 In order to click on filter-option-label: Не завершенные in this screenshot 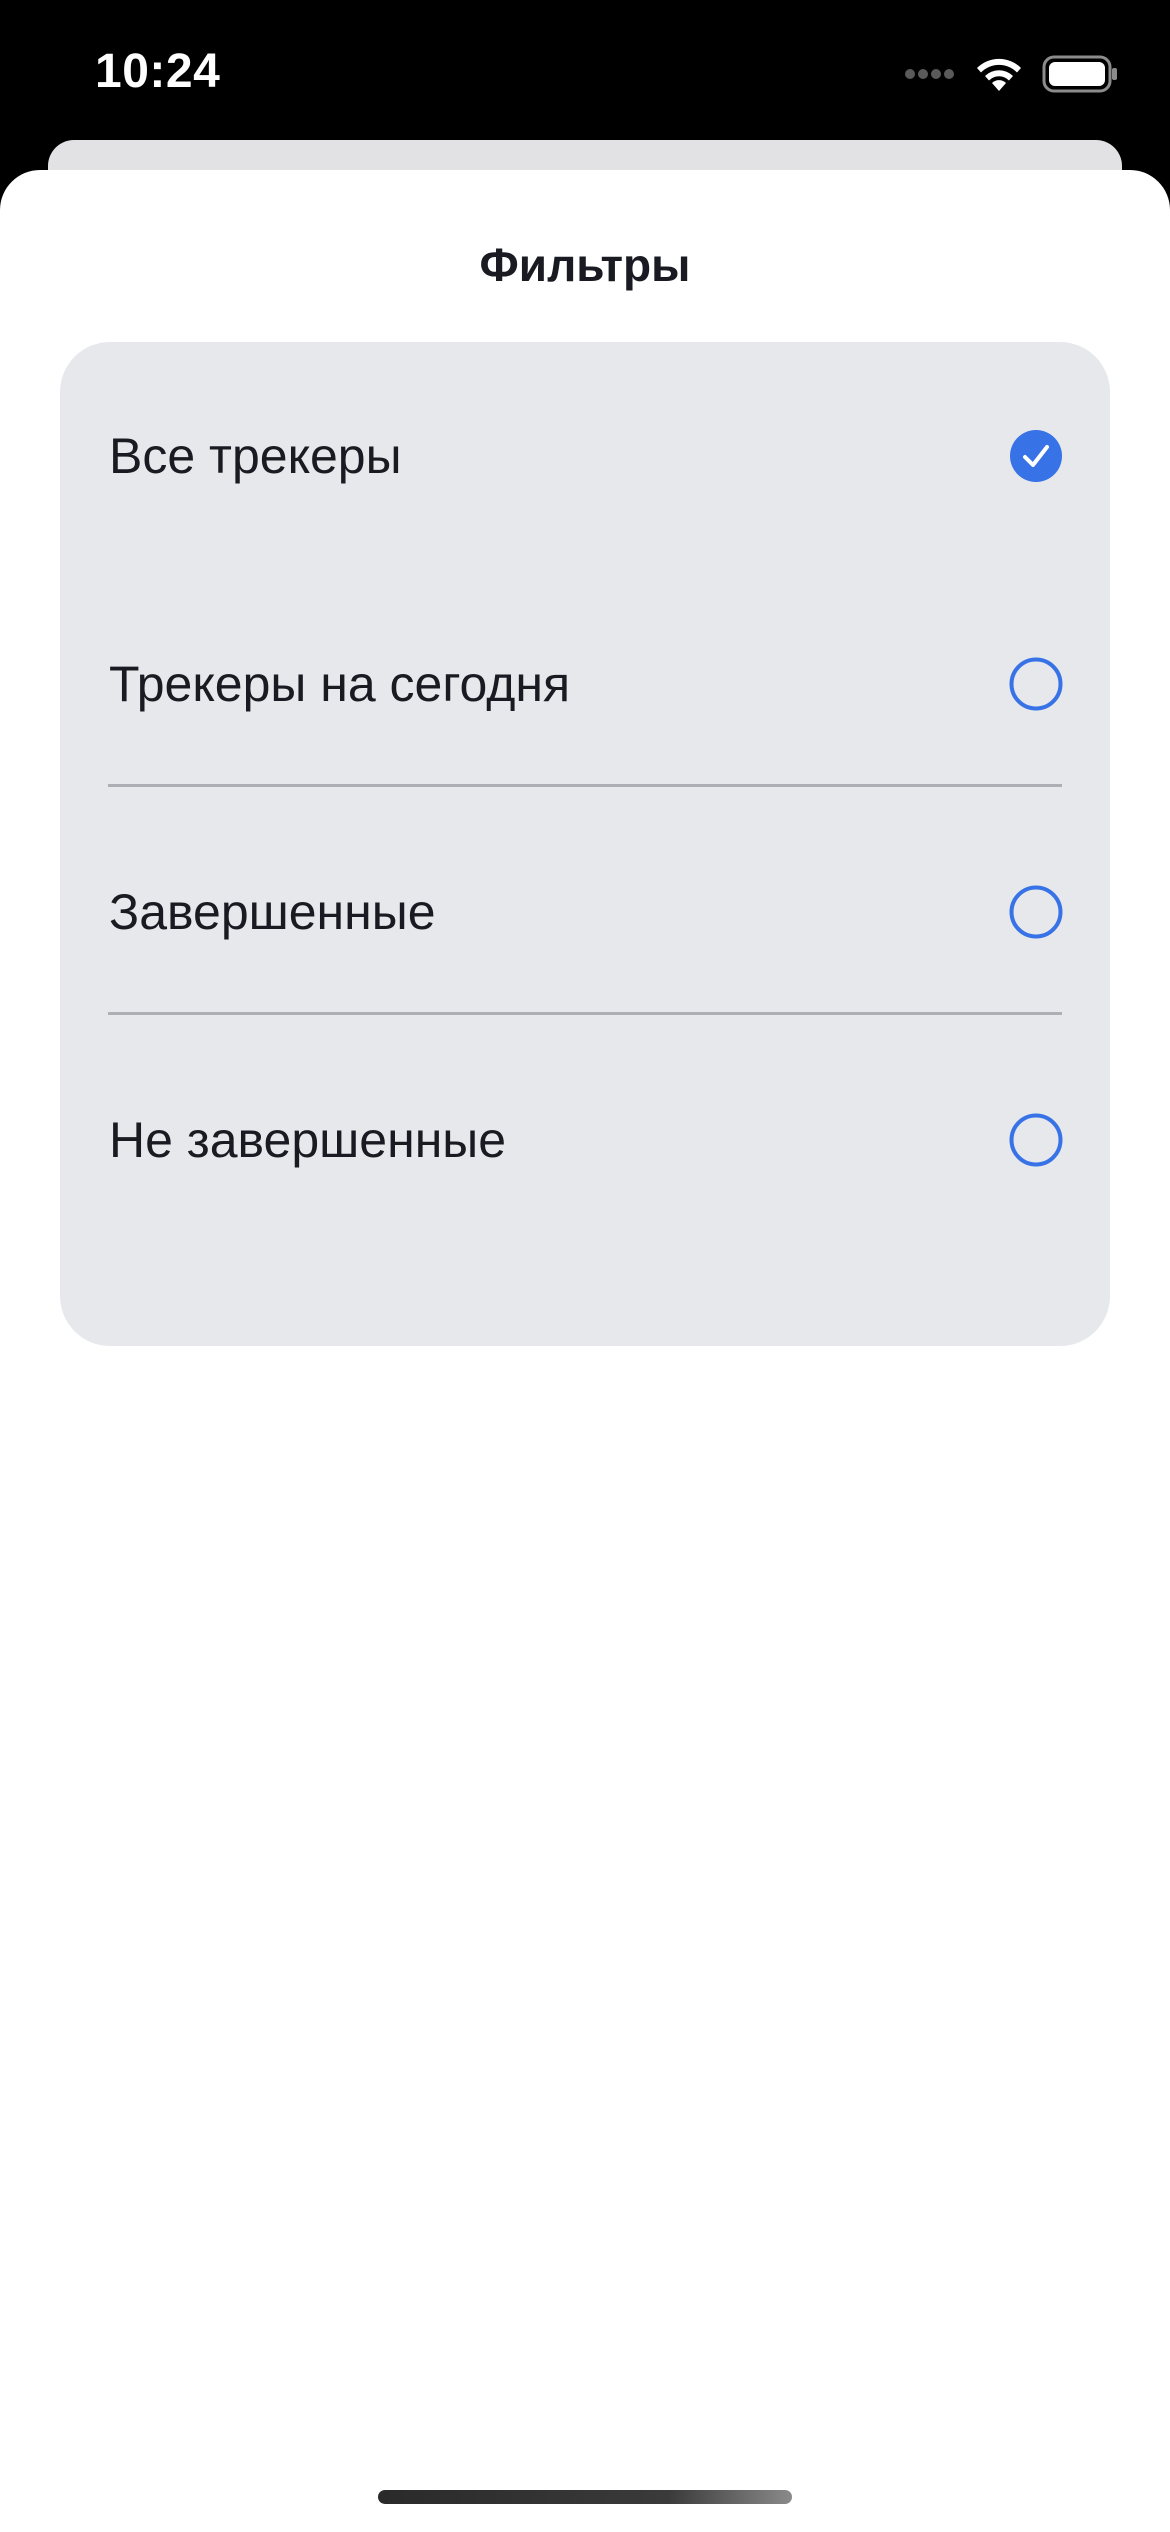, I will do `click(308, 1140)`.